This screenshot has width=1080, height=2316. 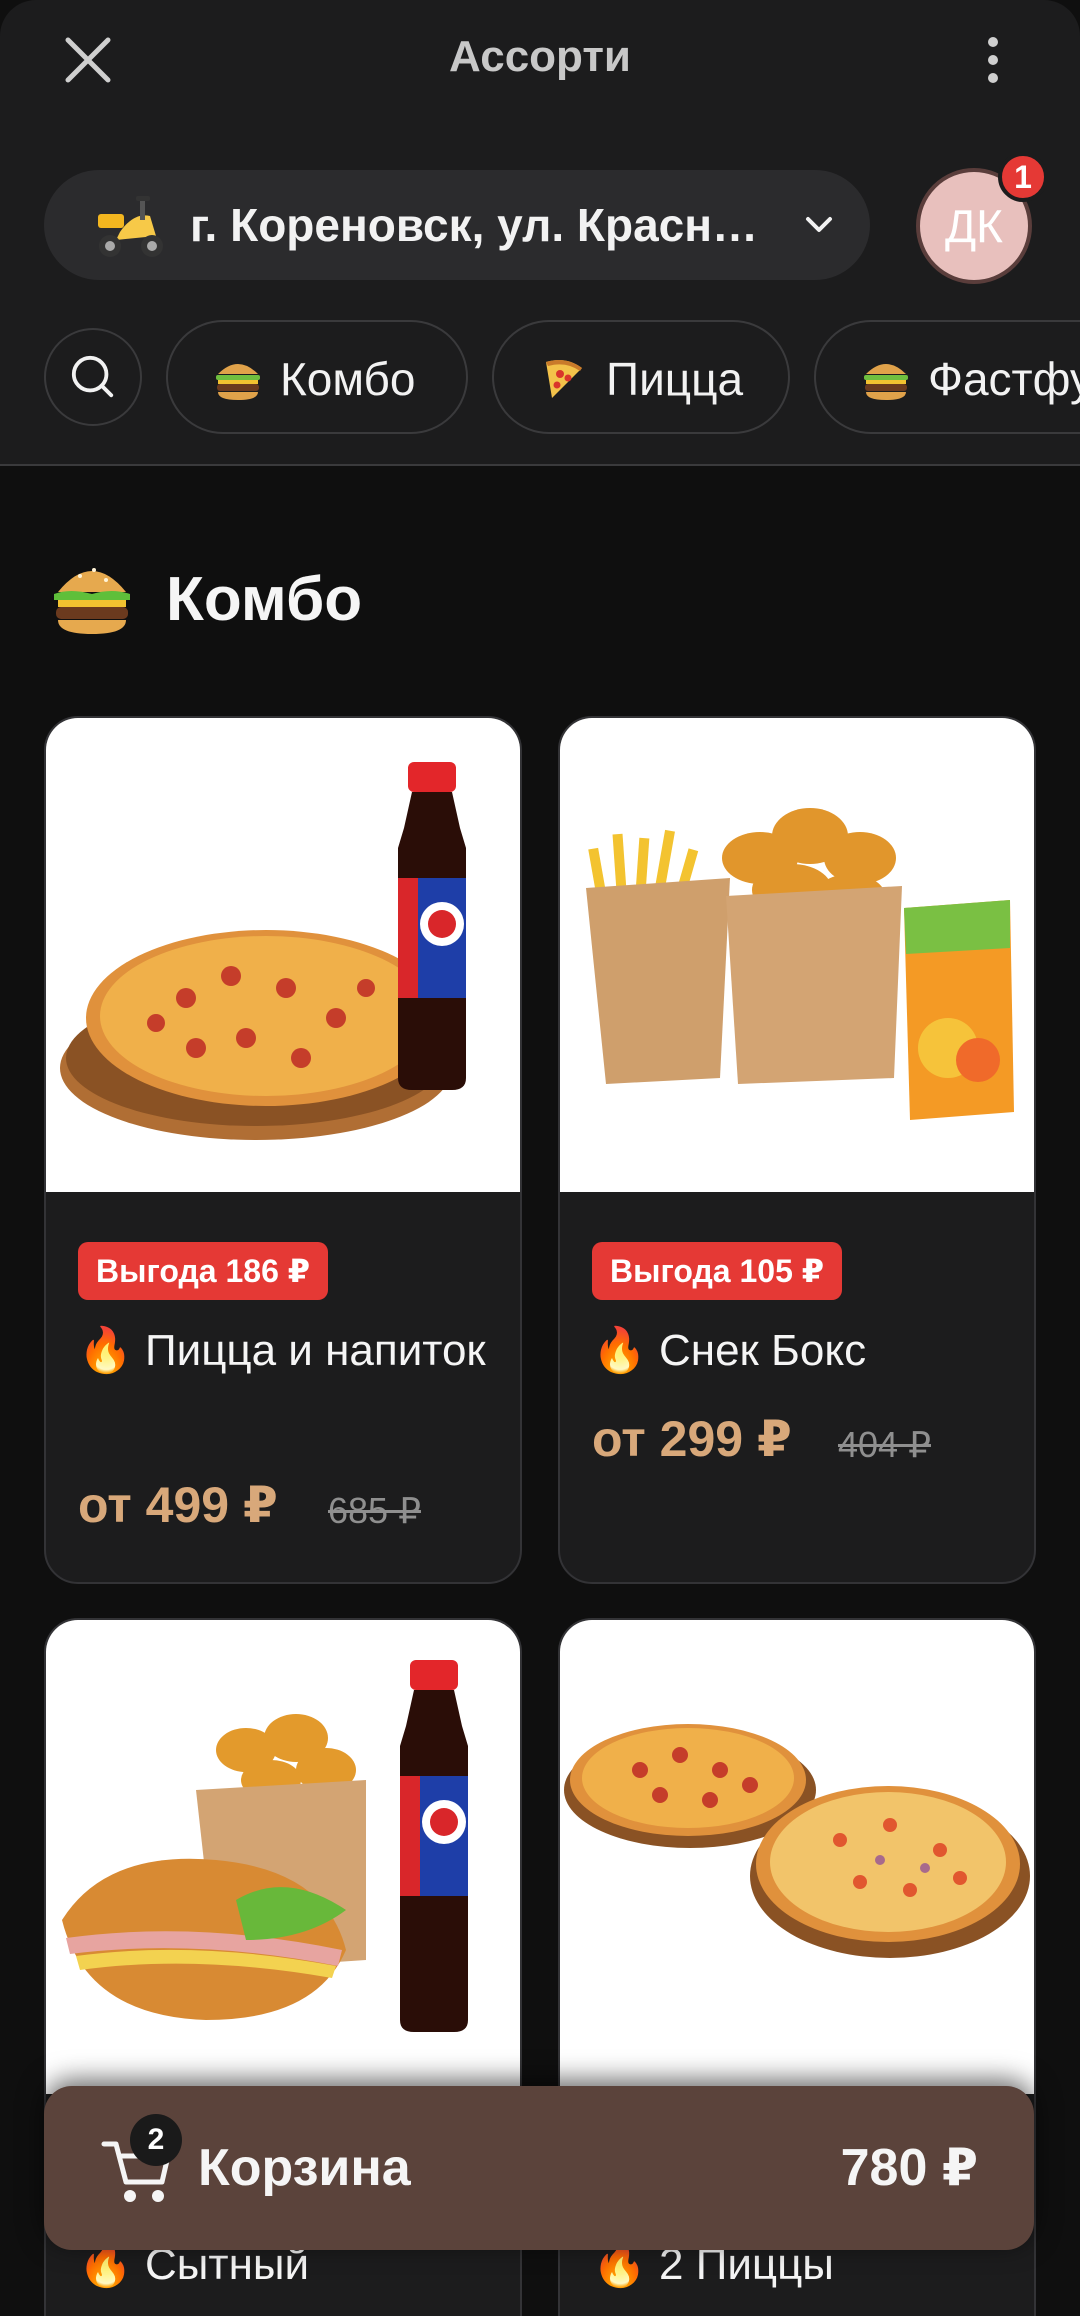 I want to click on tab-combo: Комбо, so click(x=317, y=377).